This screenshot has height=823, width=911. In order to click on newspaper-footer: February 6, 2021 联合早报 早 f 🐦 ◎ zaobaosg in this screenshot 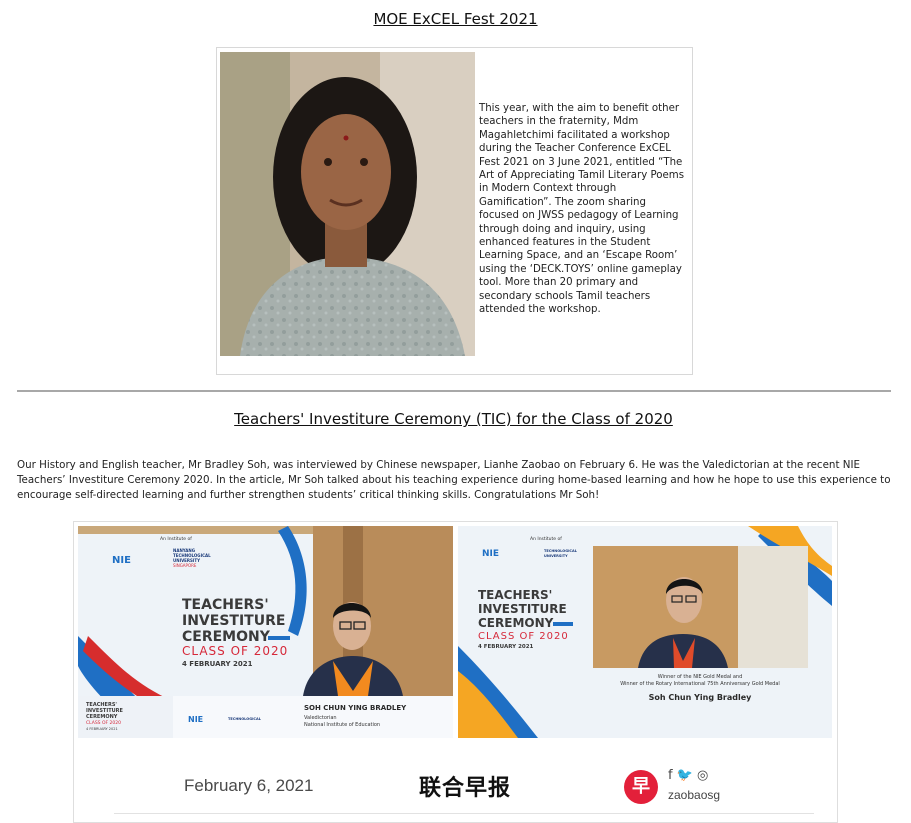, I will do `click(455, 784)`.